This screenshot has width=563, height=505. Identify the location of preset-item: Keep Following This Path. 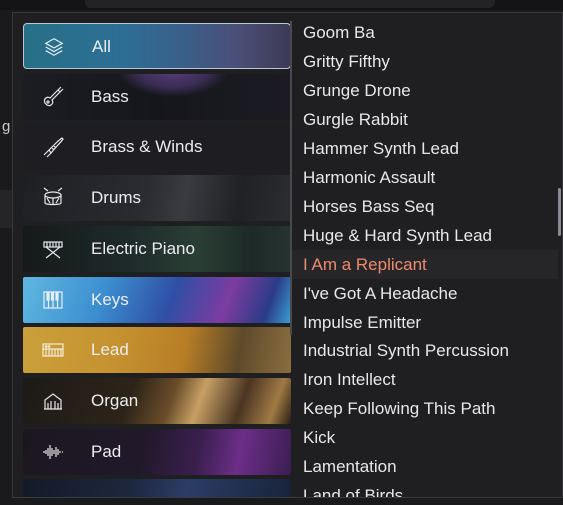
(425, 408).